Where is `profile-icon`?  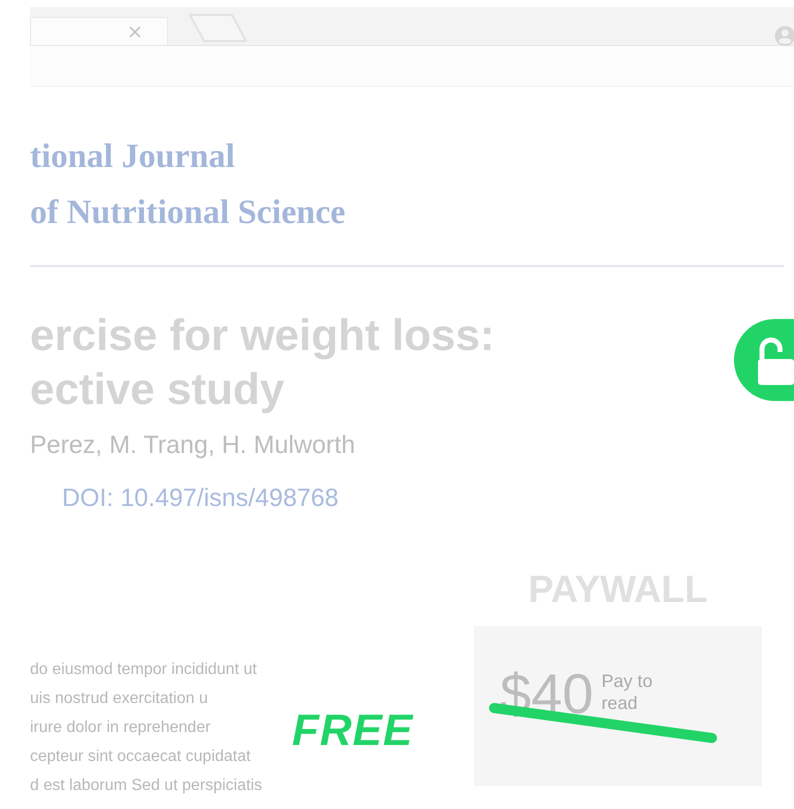
profile-icon is located at coordinates (784, 36).